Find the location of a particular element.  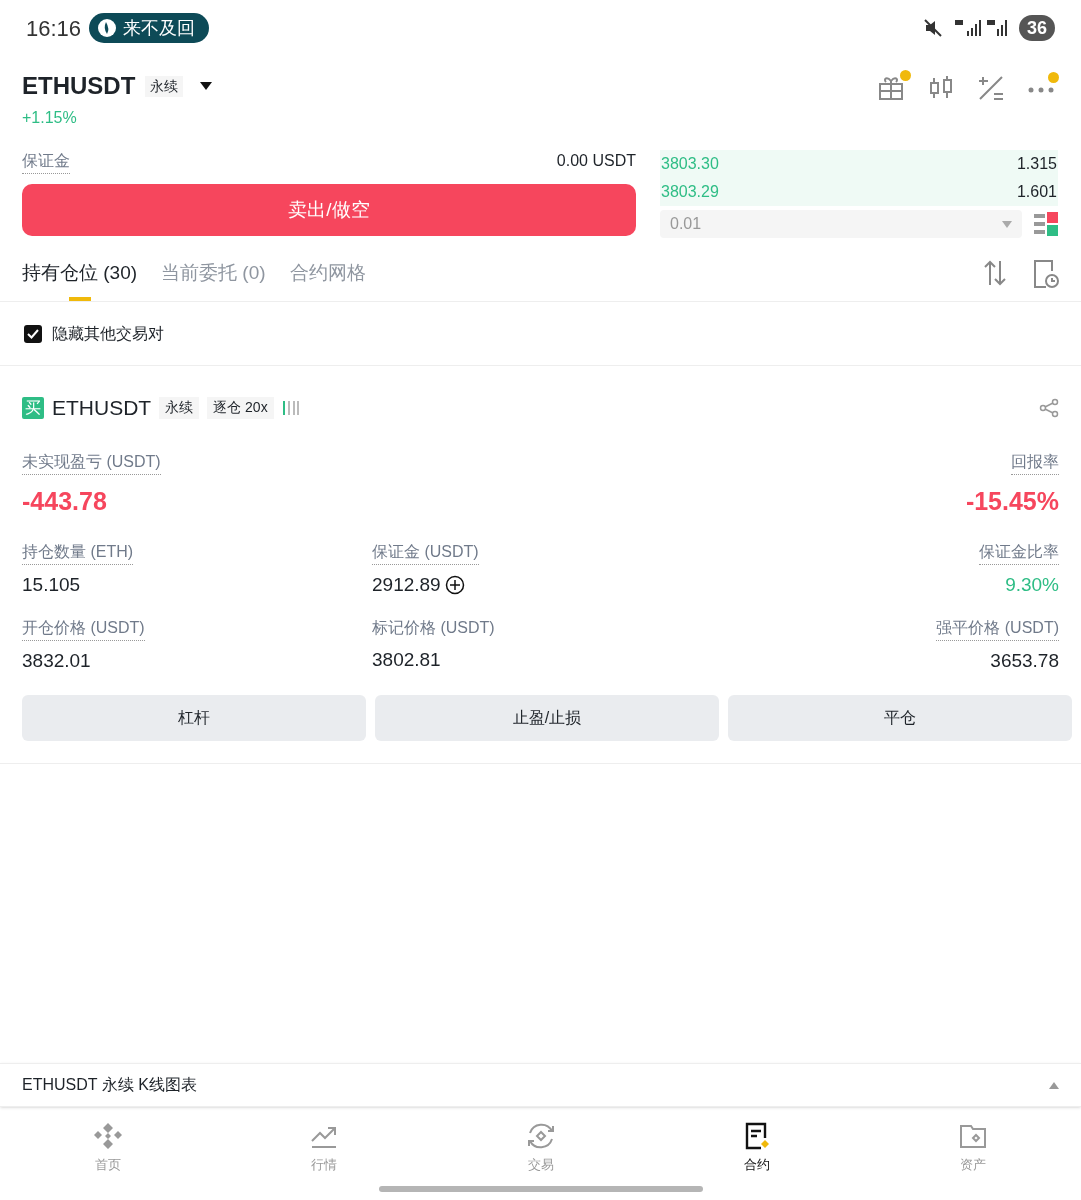

action-button: 止盈/止损 is located at coordinates (547, 718).